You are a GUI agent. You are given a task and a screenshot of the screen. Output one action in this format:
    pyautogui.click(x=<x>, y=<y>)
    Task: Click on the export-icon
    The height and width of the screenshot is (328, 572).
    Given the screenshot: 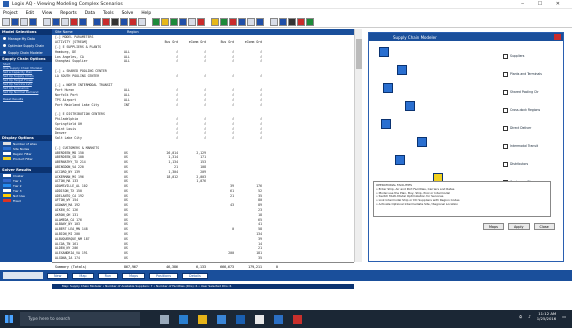 What is the action you would take?
    pyautogui.click(x=233, y=22)
    